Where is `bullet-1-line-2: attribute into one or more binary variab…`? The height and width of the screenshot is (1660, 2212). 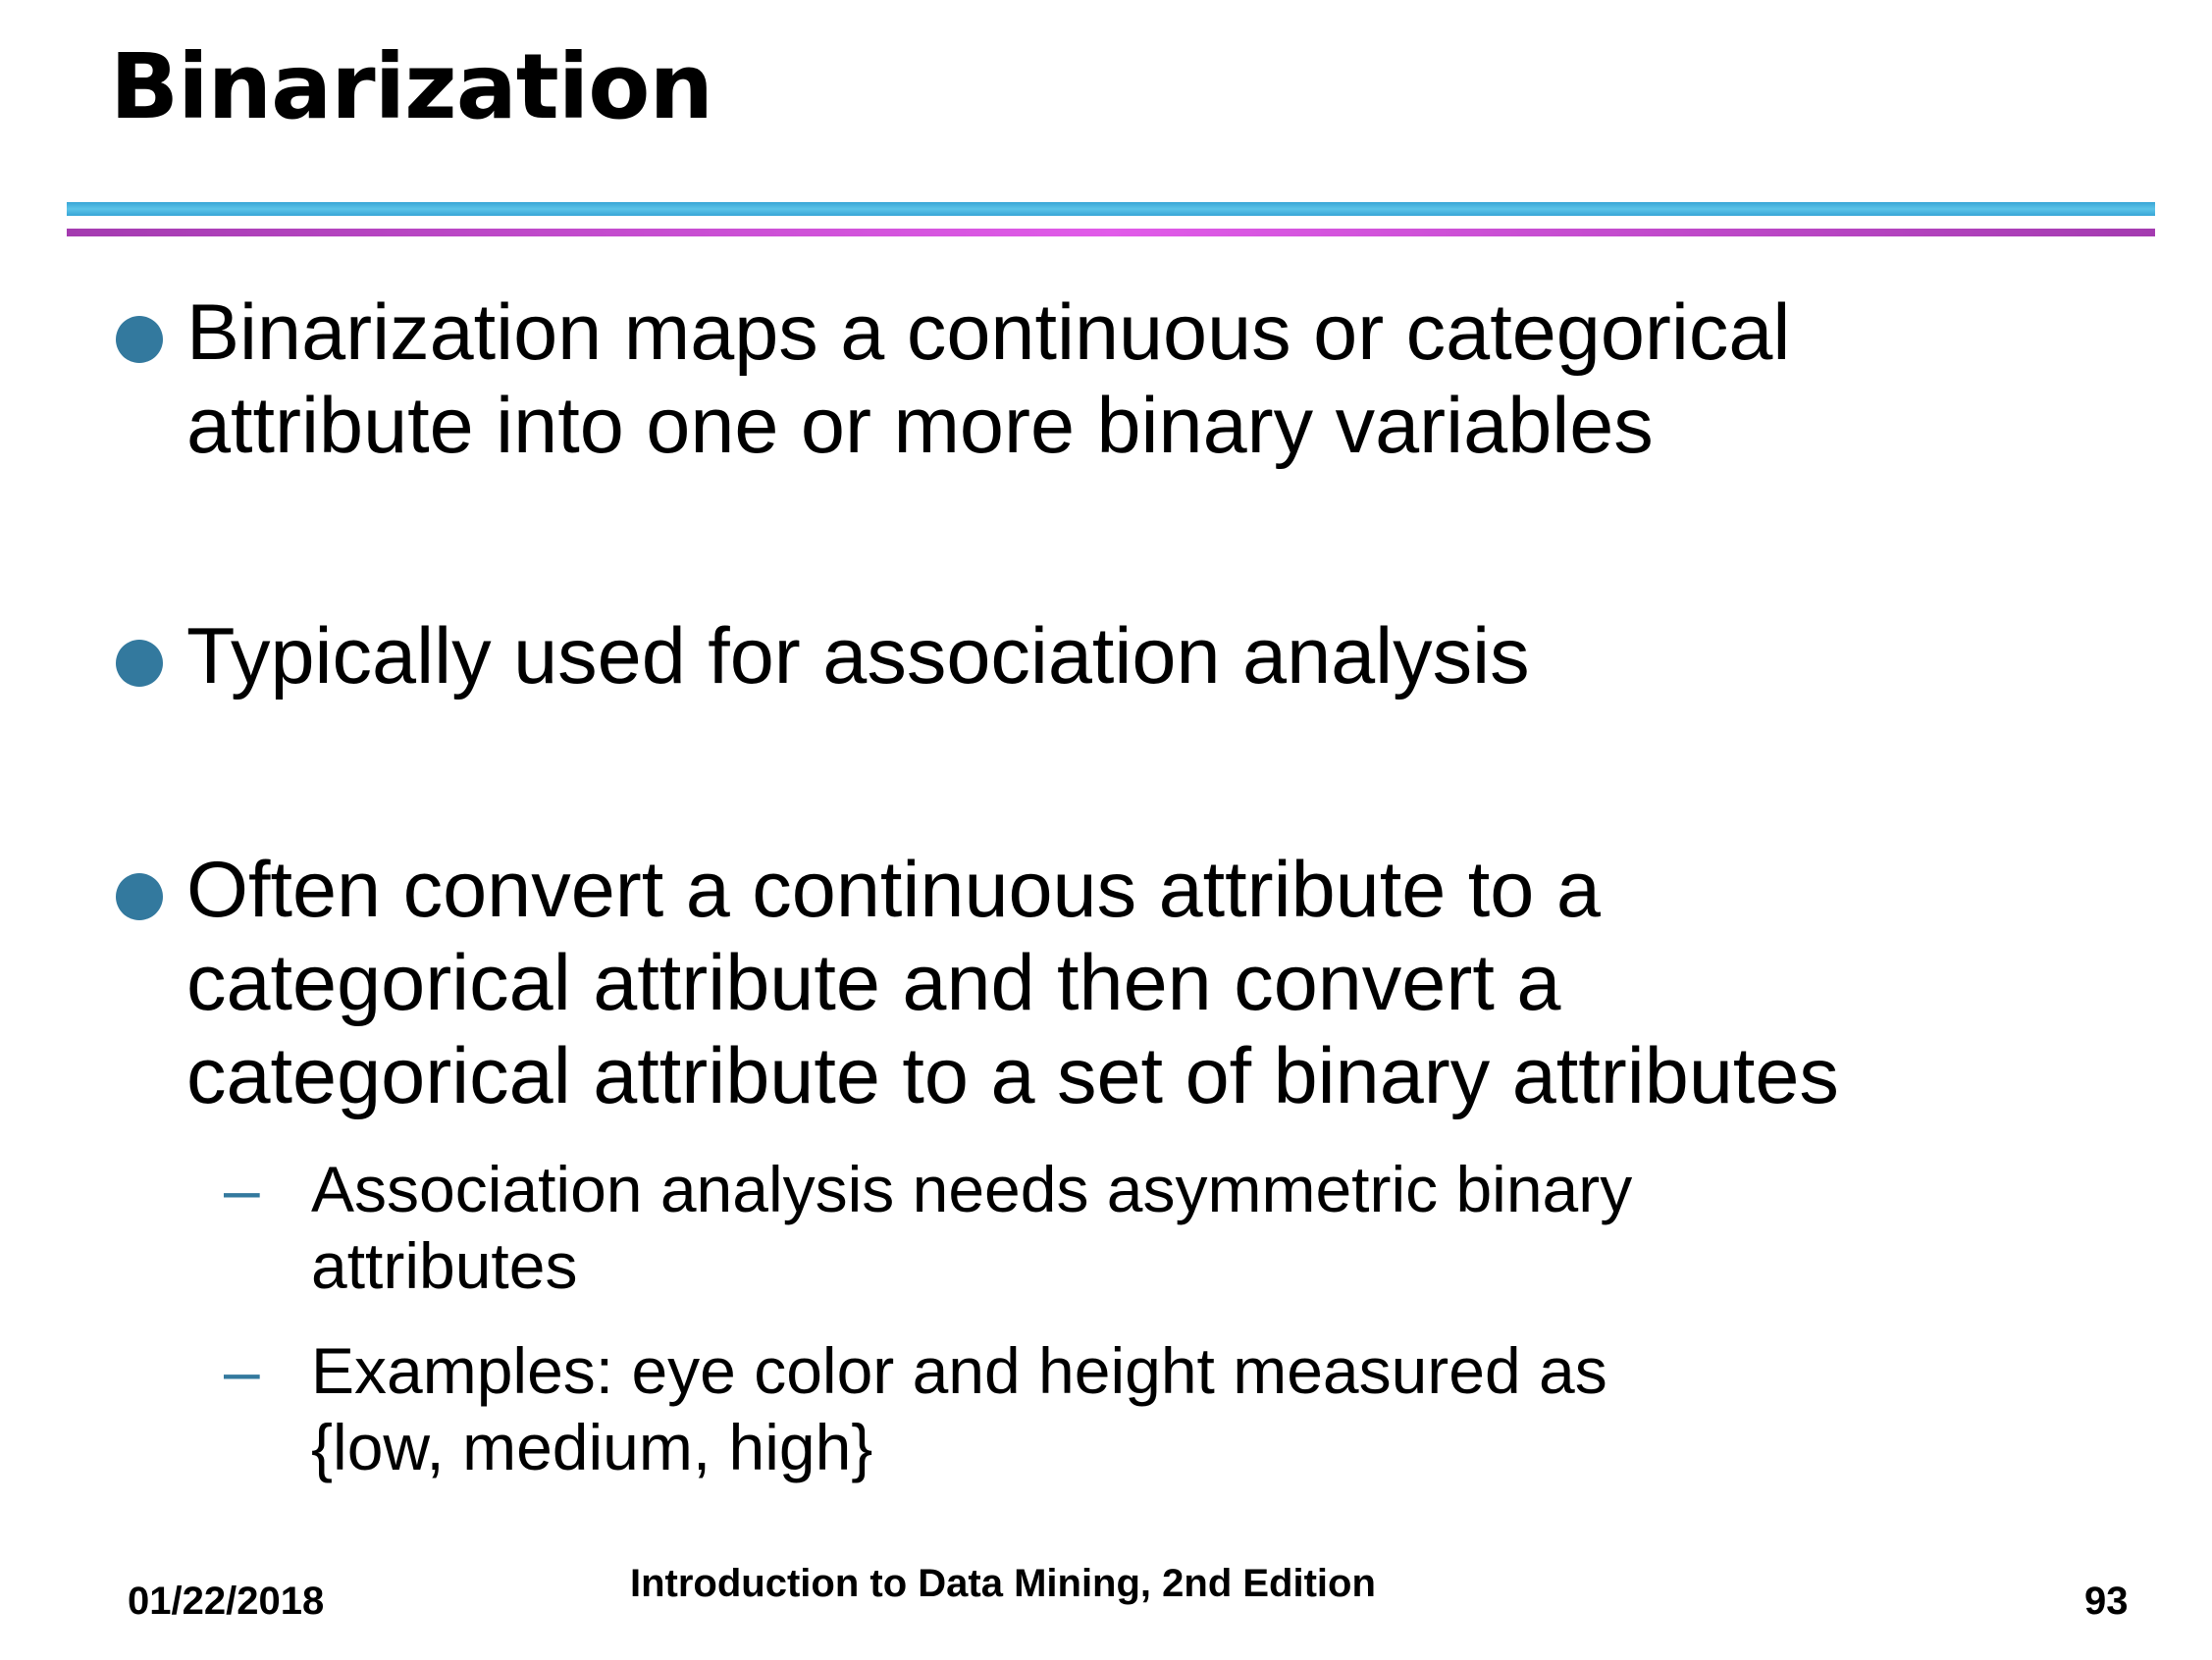 bullet-1-line-2: attribute into one or more binary variab… is located at coordinates (920, 426).